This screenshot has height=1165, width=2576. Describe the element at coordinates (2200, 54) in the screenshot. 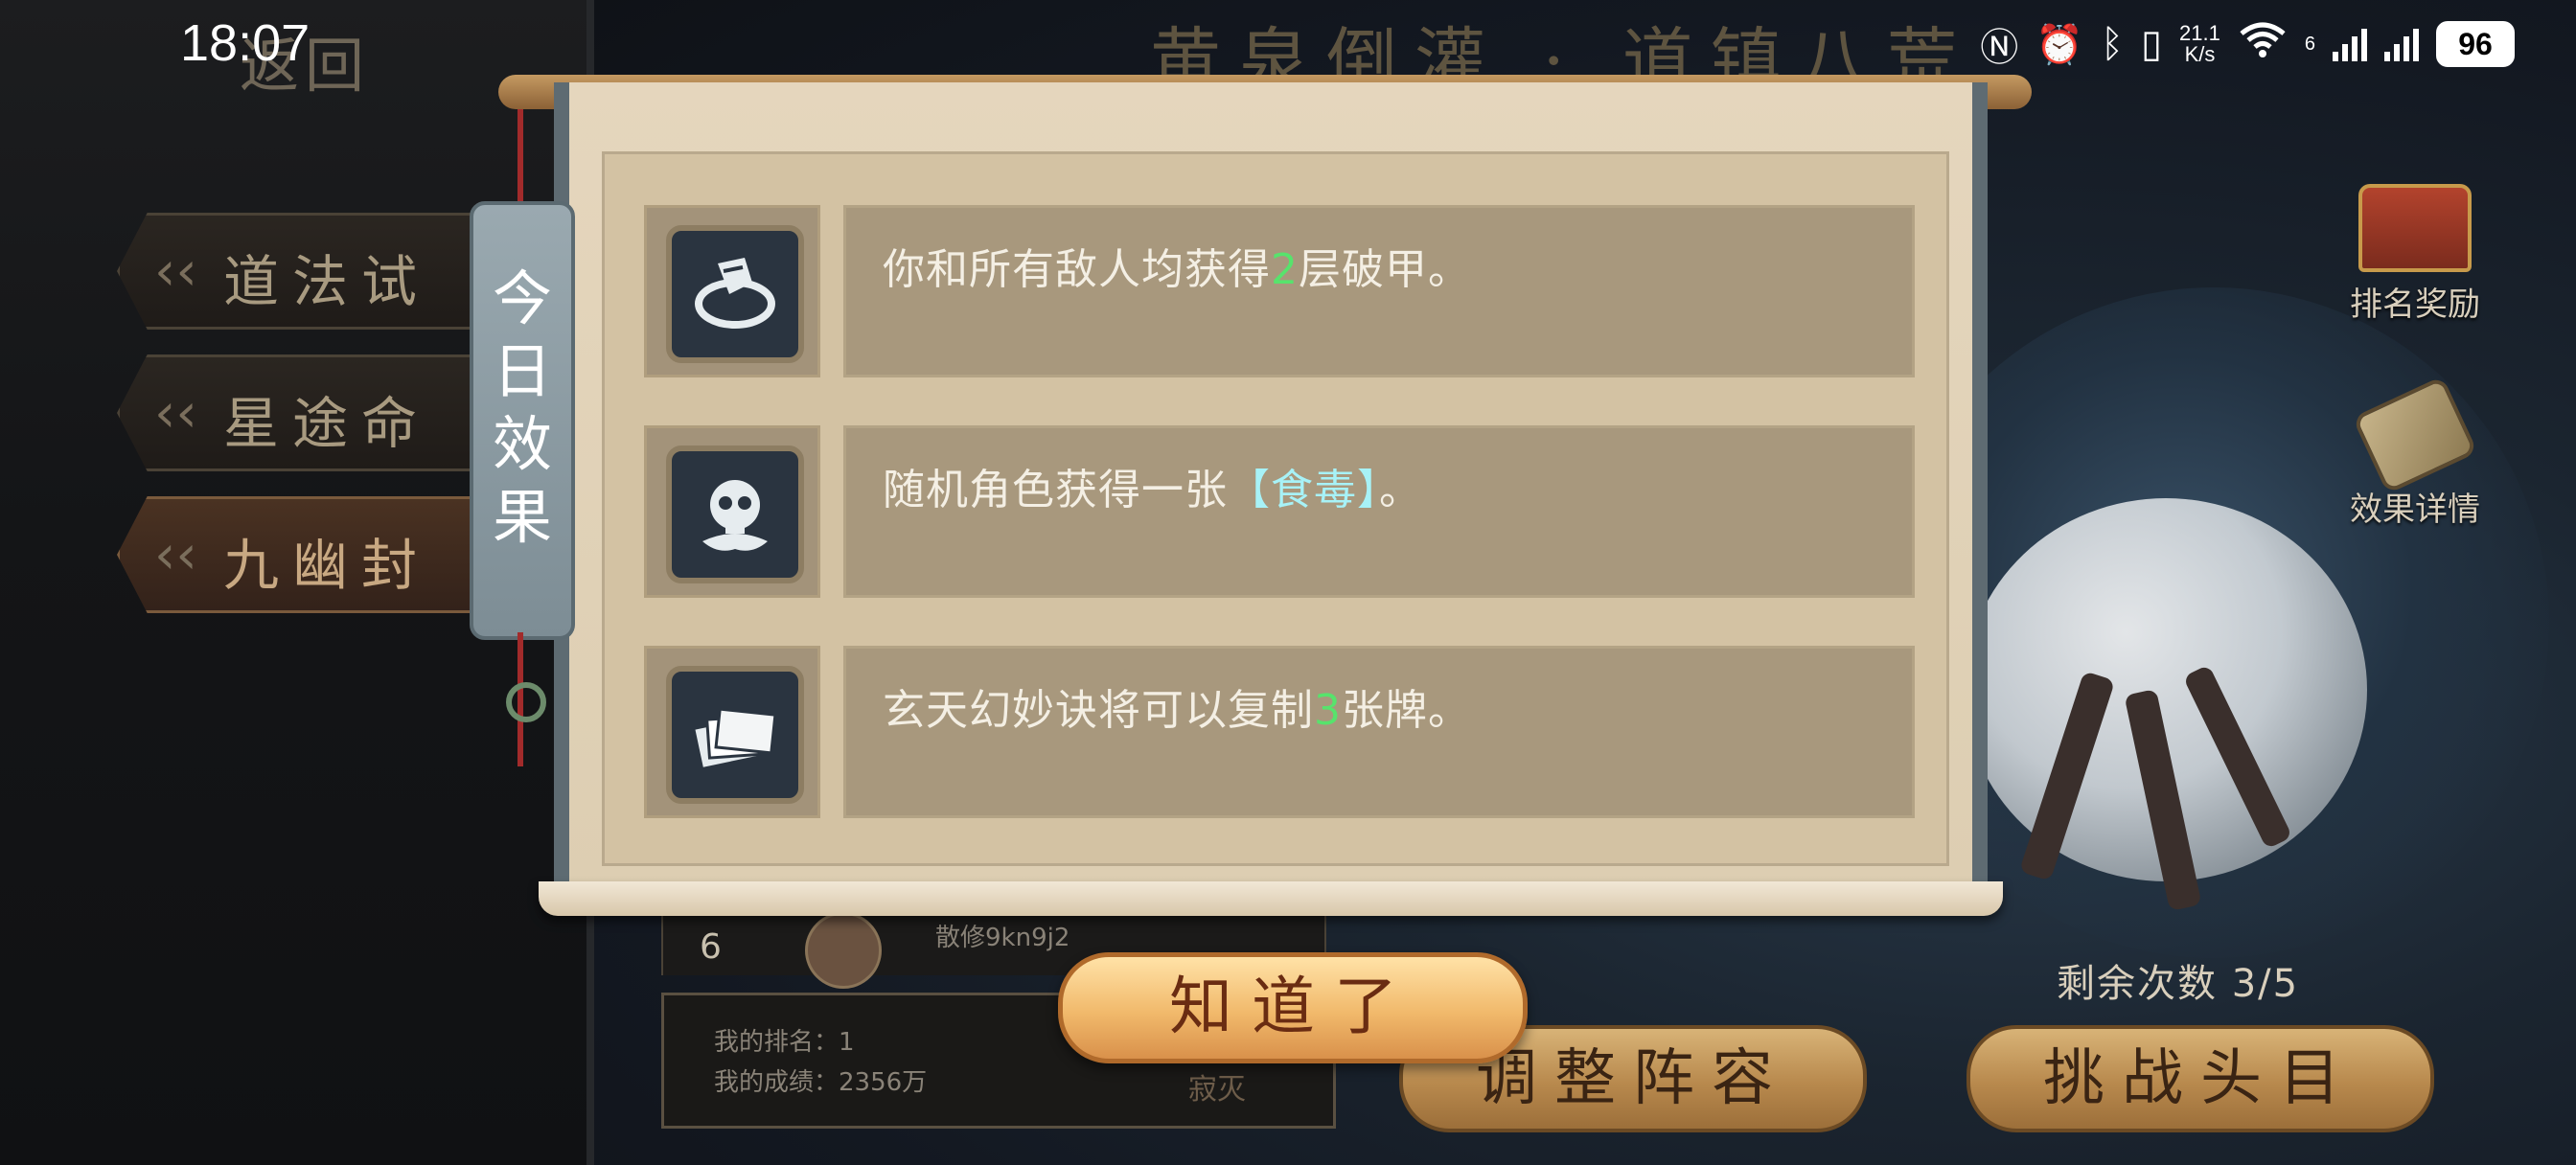

I see `net-speed-unit: K/s` at that location.